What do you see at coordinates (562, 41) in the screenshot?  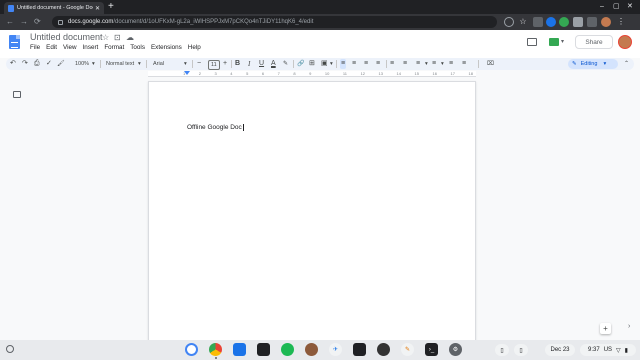 I see `meet-dropdown-icon: ▾` at bounding box center [562, 41].